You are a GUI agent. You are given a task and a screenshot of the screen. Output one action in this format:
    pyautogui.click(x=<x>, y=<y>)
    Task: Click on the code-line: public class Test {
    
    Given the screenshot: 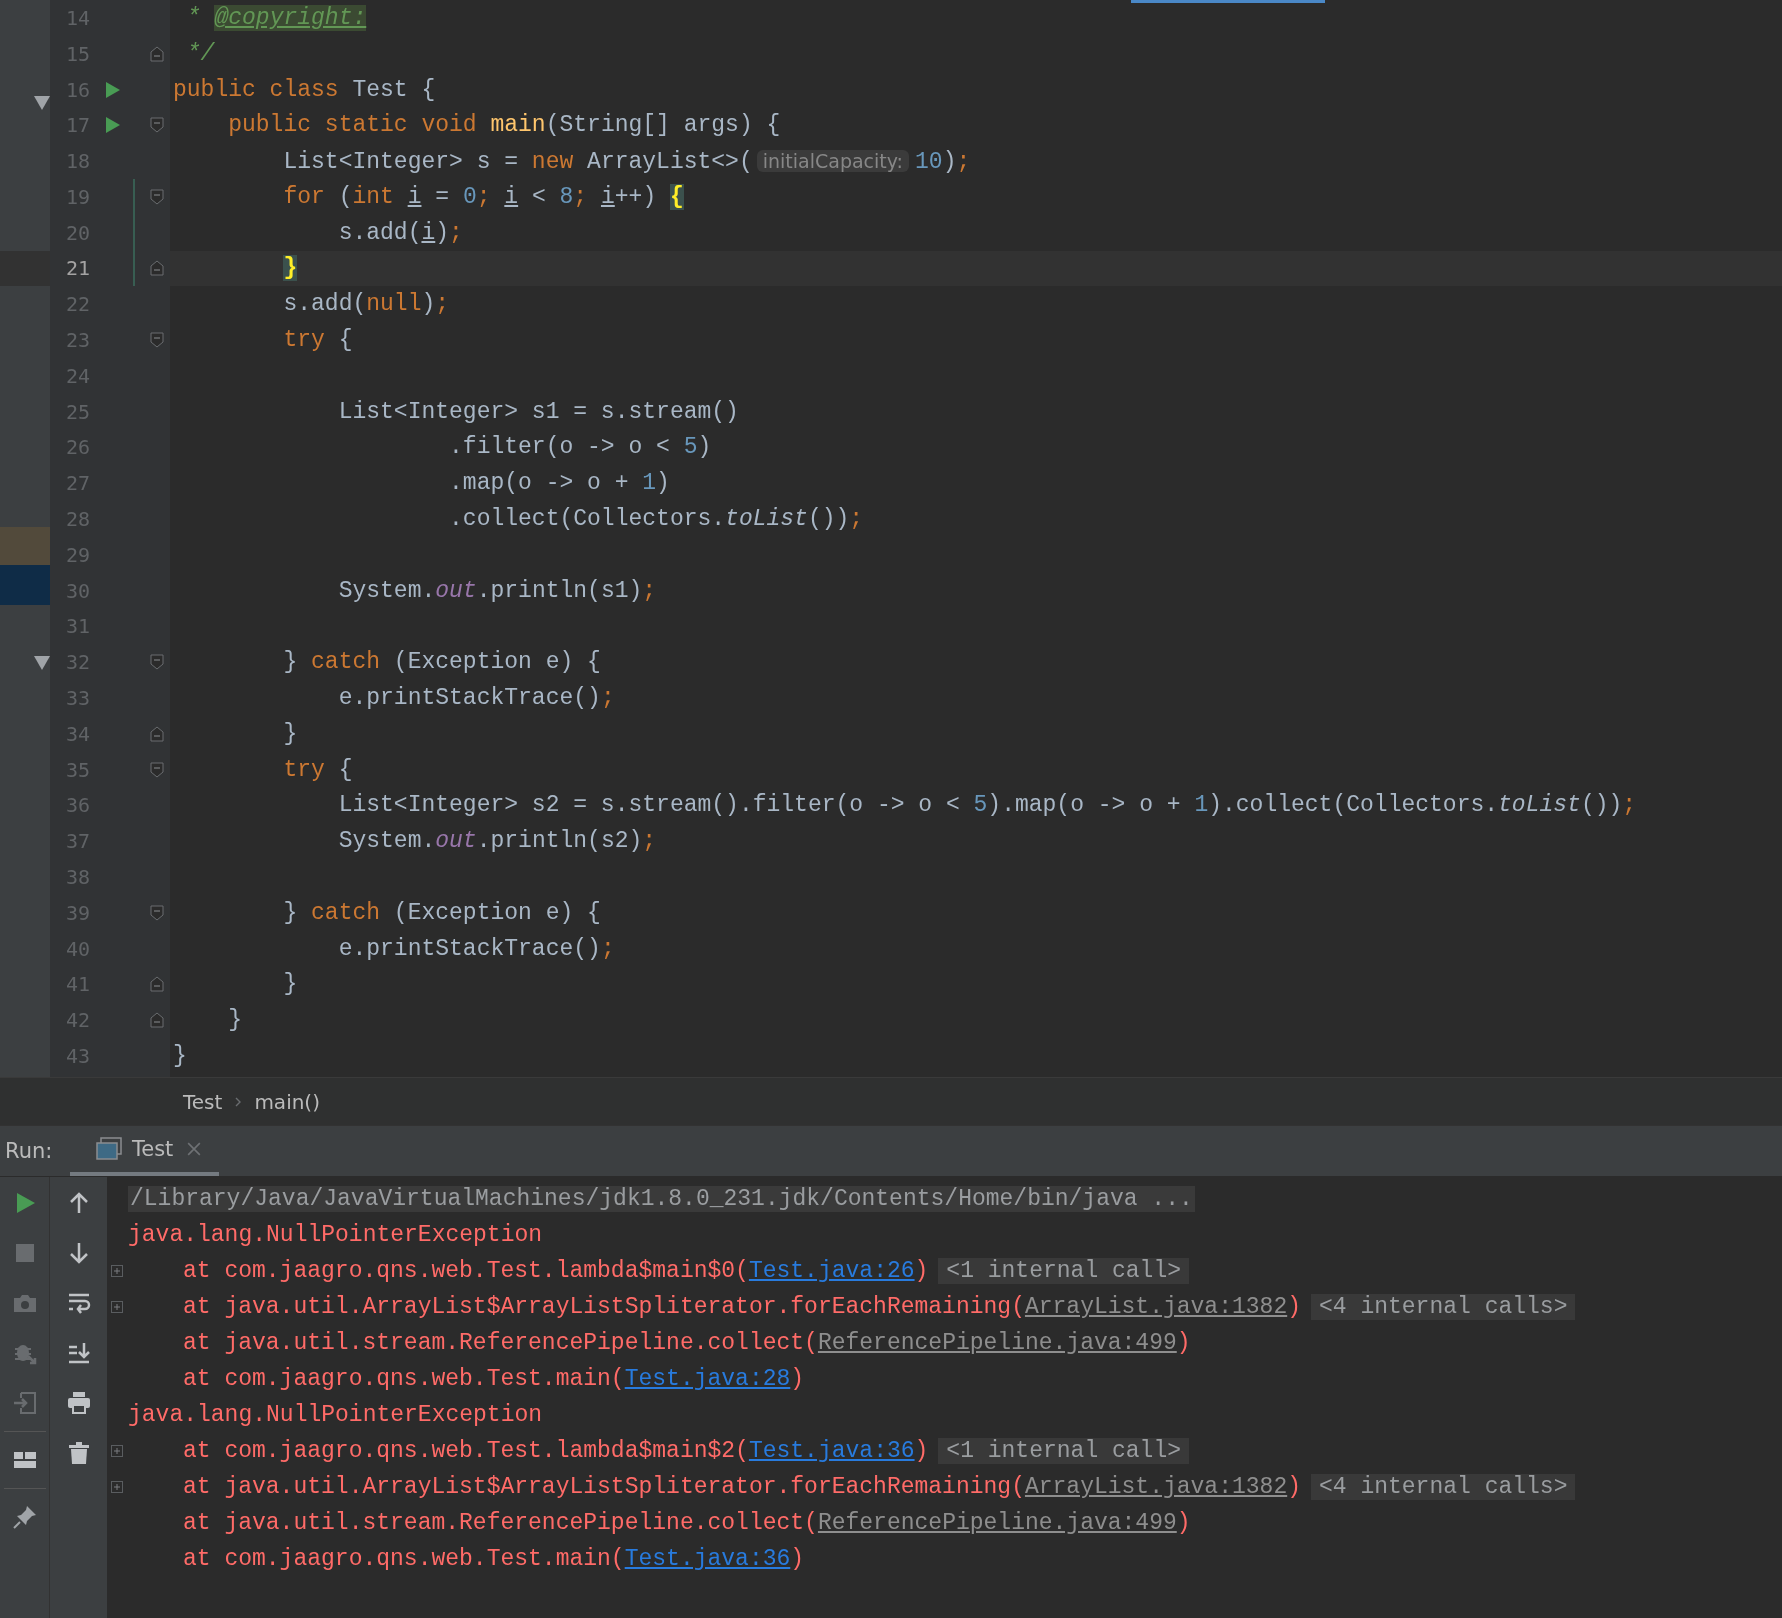 What is the action you would take?
    pyautogui.click(x=304, y=90)
    